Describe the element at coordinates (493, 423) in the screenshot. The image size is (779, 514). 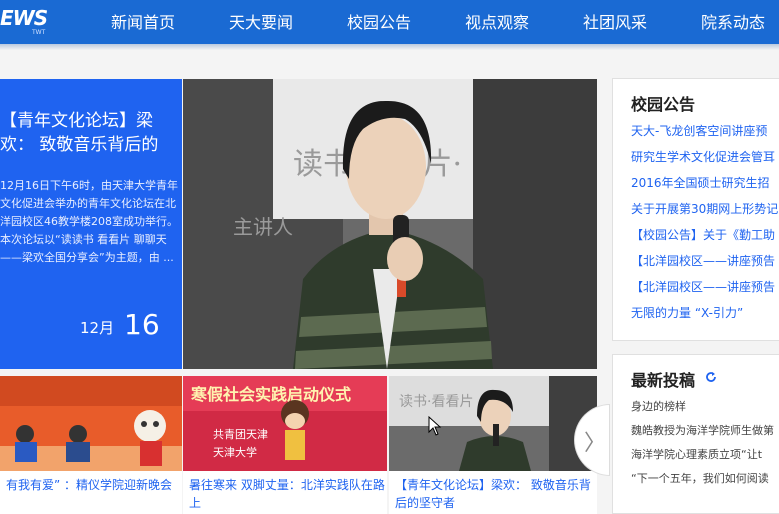
I see `thumb-image-3: 读书·看看片` at that location.